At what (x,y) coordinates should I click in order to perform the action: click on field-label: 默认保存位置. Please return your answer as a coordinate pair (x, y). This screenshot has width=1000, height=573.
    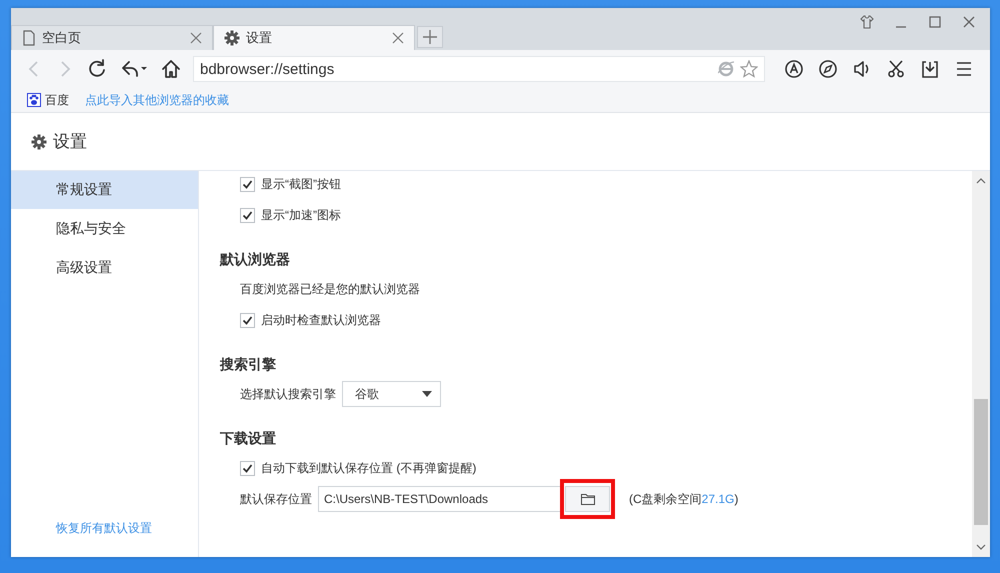
    Looking at the image, I should click on (276, 499).